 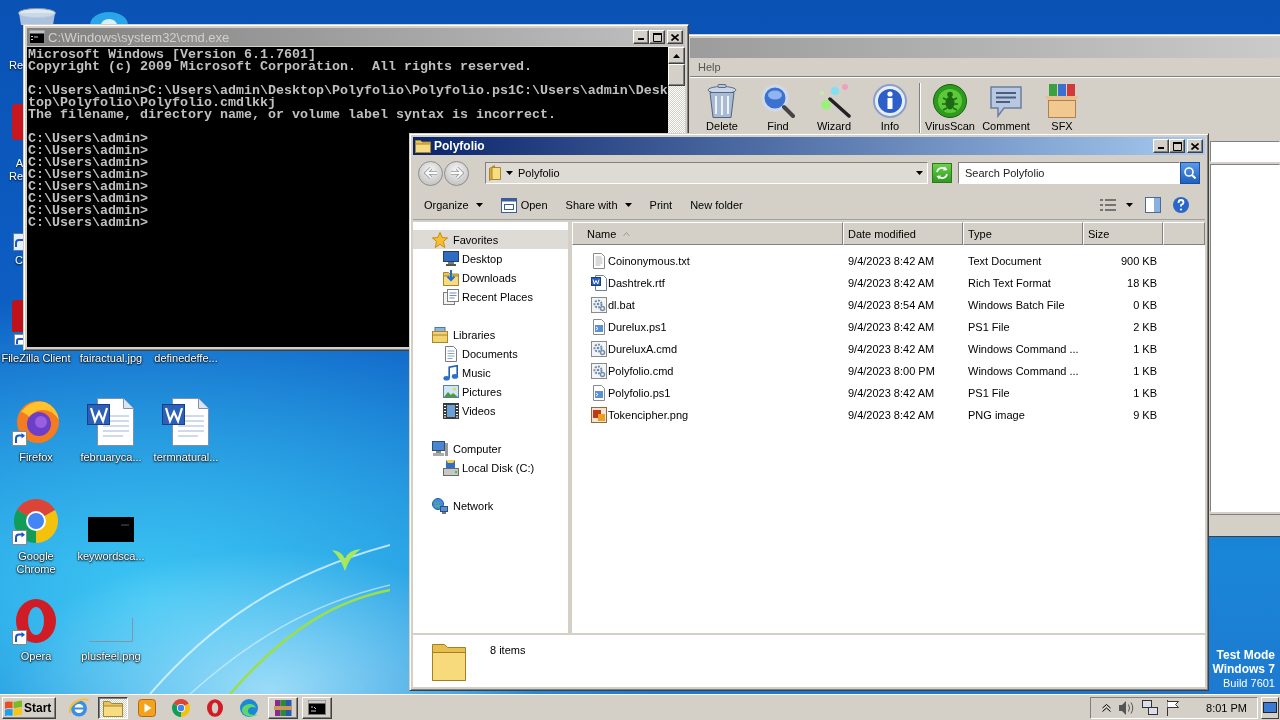 I want to click on refresh-button, so click(x=942, y=173).